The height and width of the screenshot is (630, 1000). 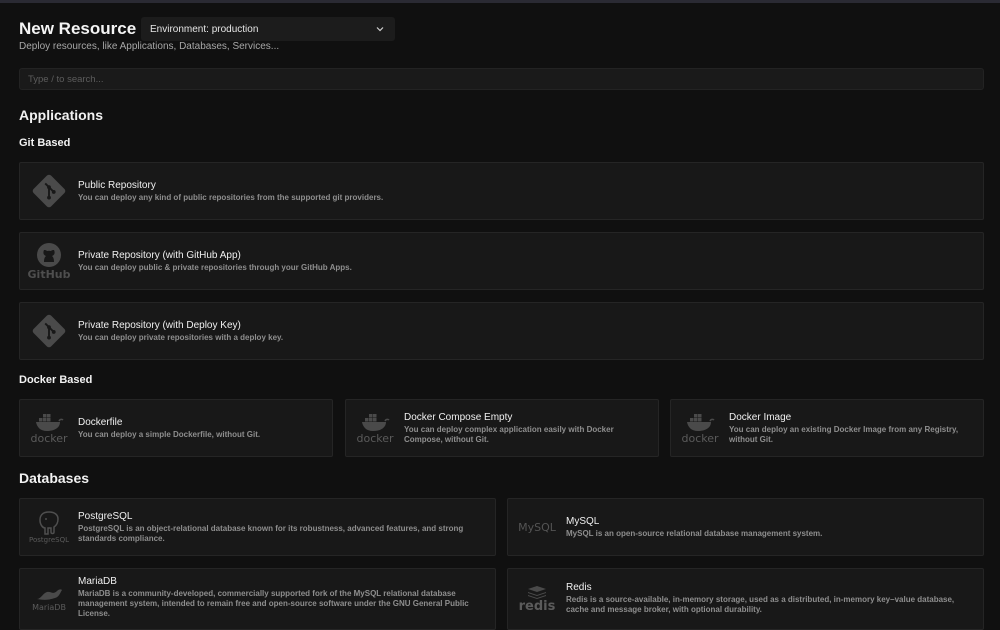 What do you see at coordinates (78, 28) in the screenshot?
I see `page-title: New Resource` at bounding box center [78, 28].